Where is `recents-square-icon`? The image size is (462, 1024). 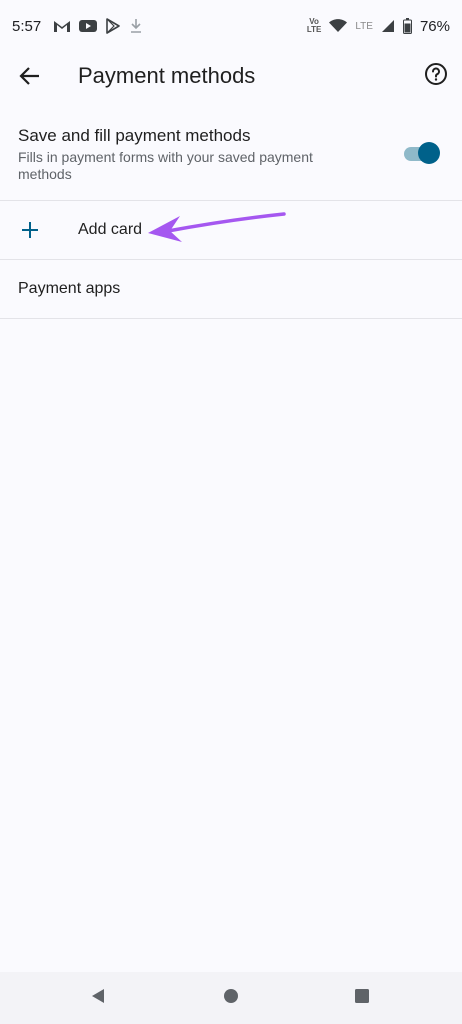
recents-square-icon is located at coordinates (362, 998).